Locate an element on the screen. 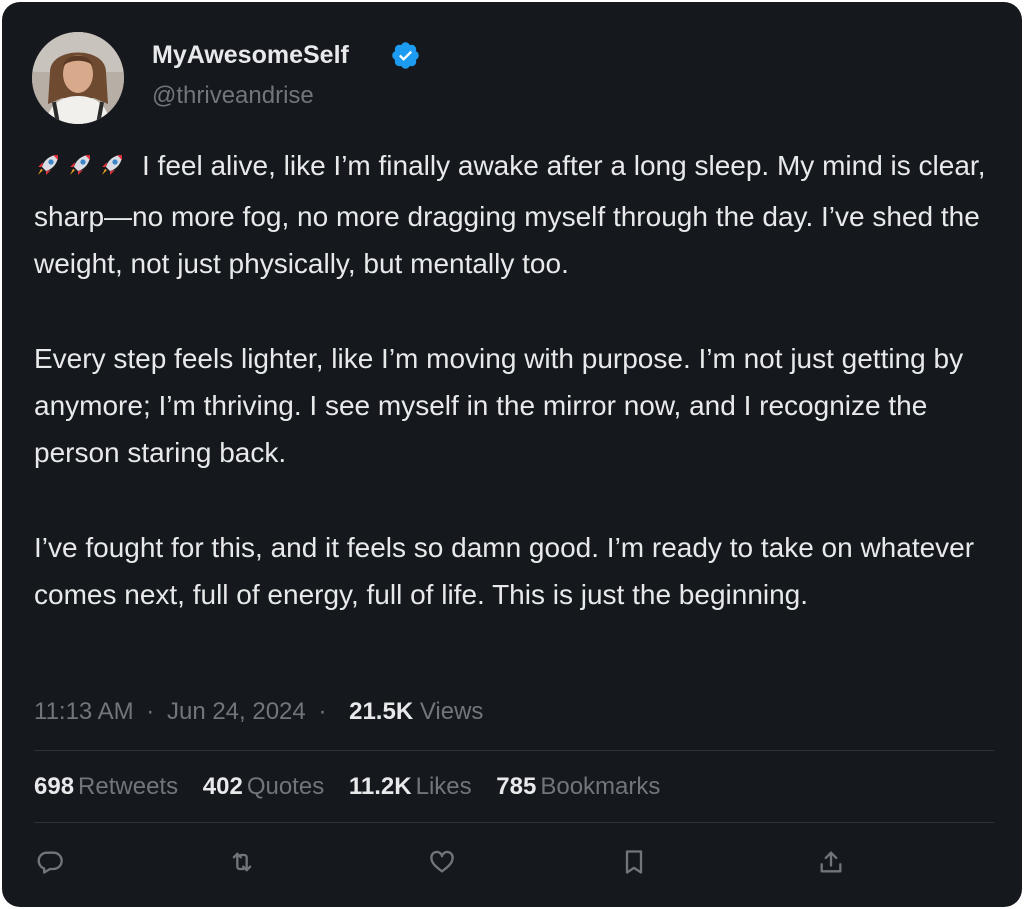 Image resolution: width=1024 pixels, height=909 pixels. bookmark-icon is located at coordinates (634, 862).